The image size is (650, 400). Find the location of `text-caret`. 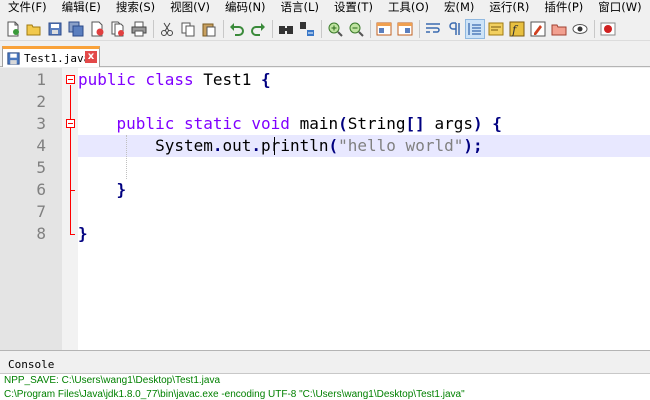

text-caret is located at coordinates (274, 146).